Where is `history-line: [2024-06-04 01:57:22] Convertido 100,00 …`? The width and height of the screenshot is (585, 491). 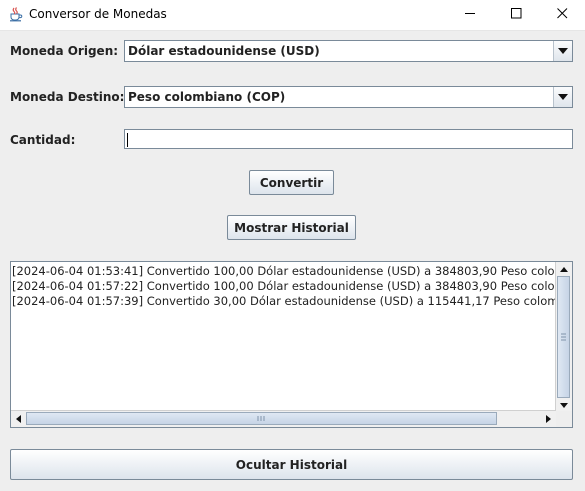 history-line: [2024-06-04 01:57:22] Convertido 100,00 … is located at coordinates (284, 286).